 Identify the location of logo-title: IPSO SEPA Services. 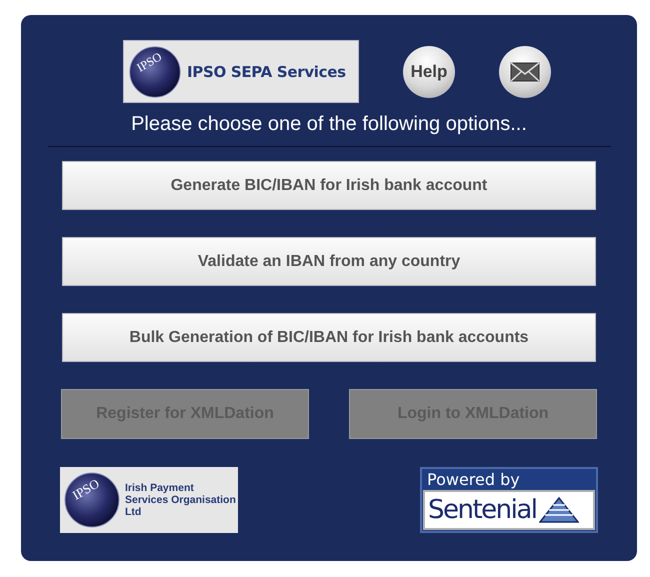
(266, 71).